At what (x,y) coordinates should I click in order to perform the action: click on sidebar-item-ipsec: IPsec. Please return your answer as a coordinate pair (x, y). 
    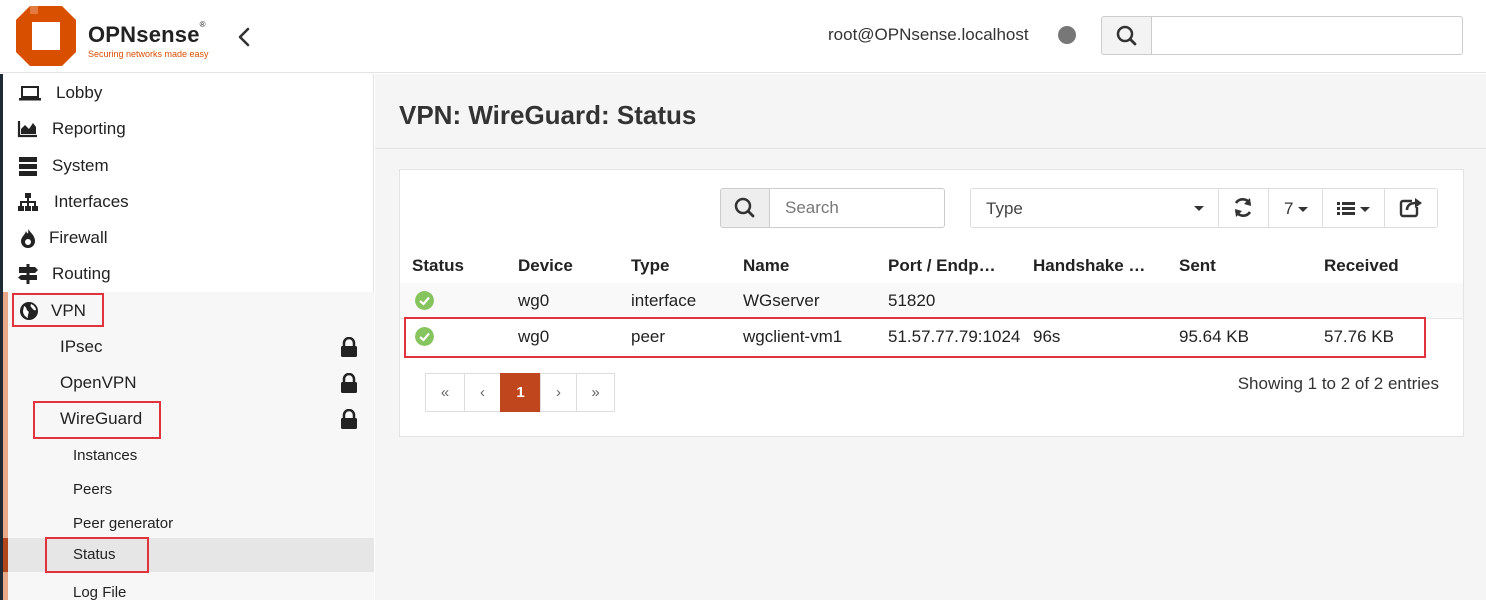
    Looking at the image, I should click on (188, 347).